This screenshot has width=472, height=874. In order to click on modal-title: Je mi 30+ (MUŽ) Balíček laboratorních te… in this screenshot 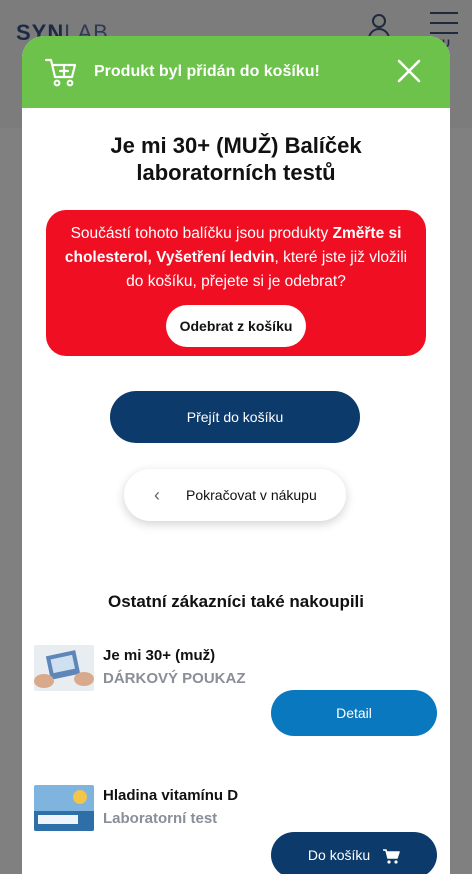, I will do `click(236, 159)`.